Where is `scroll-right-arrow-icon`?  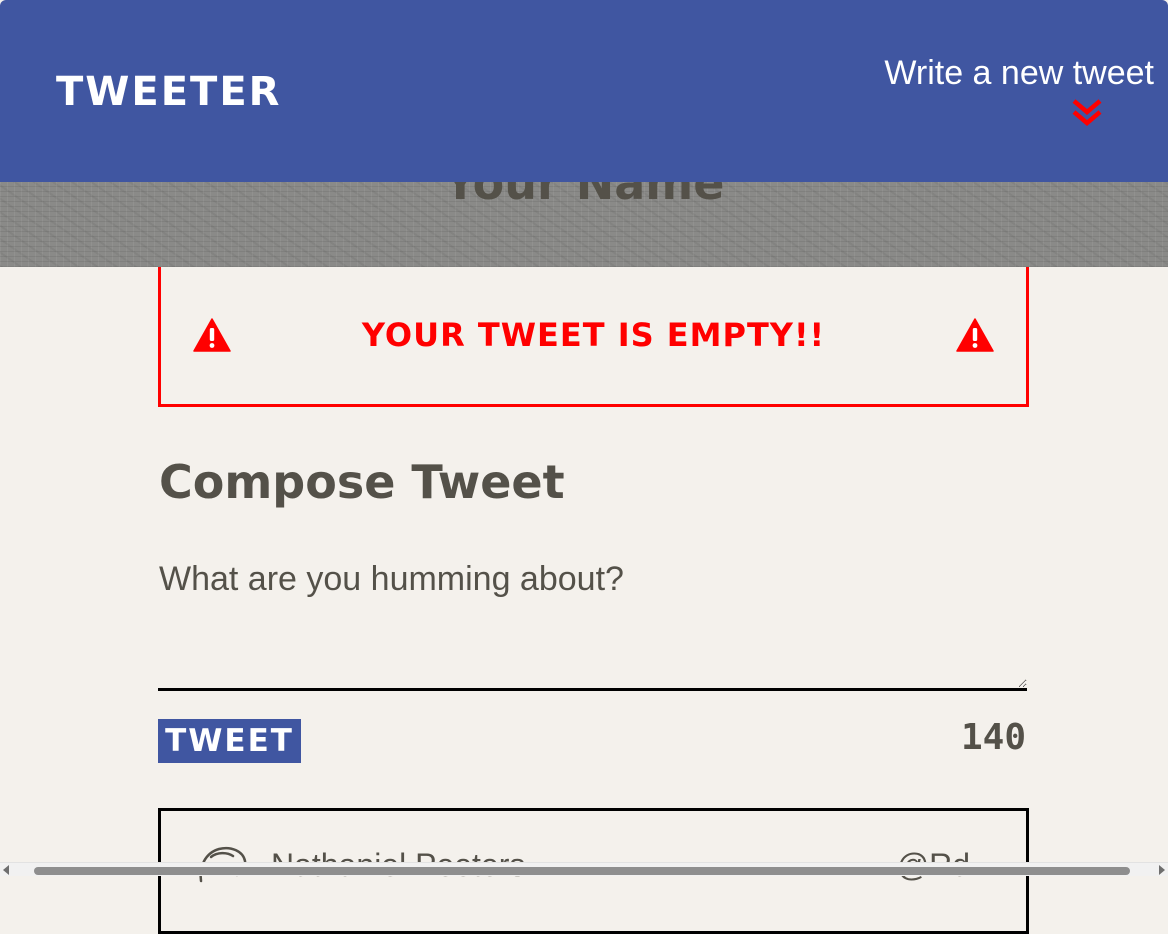
scroll-right-arrow-icon is located at coordinates (1161, 870).